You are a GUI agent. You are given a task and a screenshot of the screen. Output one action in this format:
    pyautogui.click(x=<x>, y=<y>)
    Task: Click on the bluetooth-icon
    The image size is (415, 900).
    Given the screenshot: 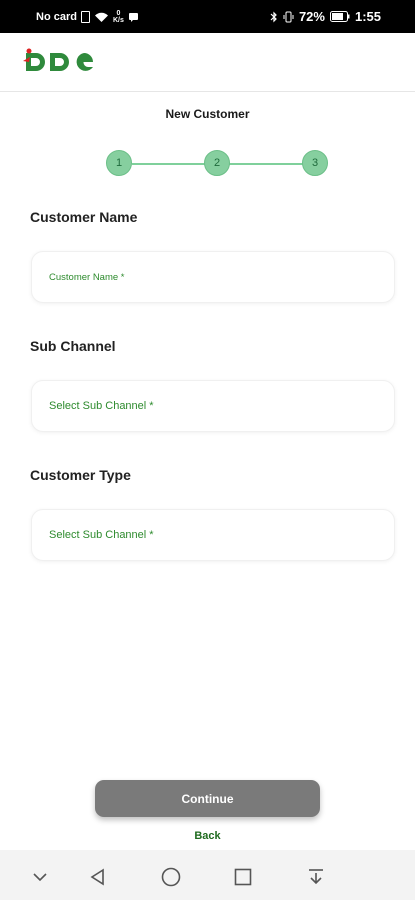 What is the action you would take?
    pyautogui.click(x=274, y=17)
    